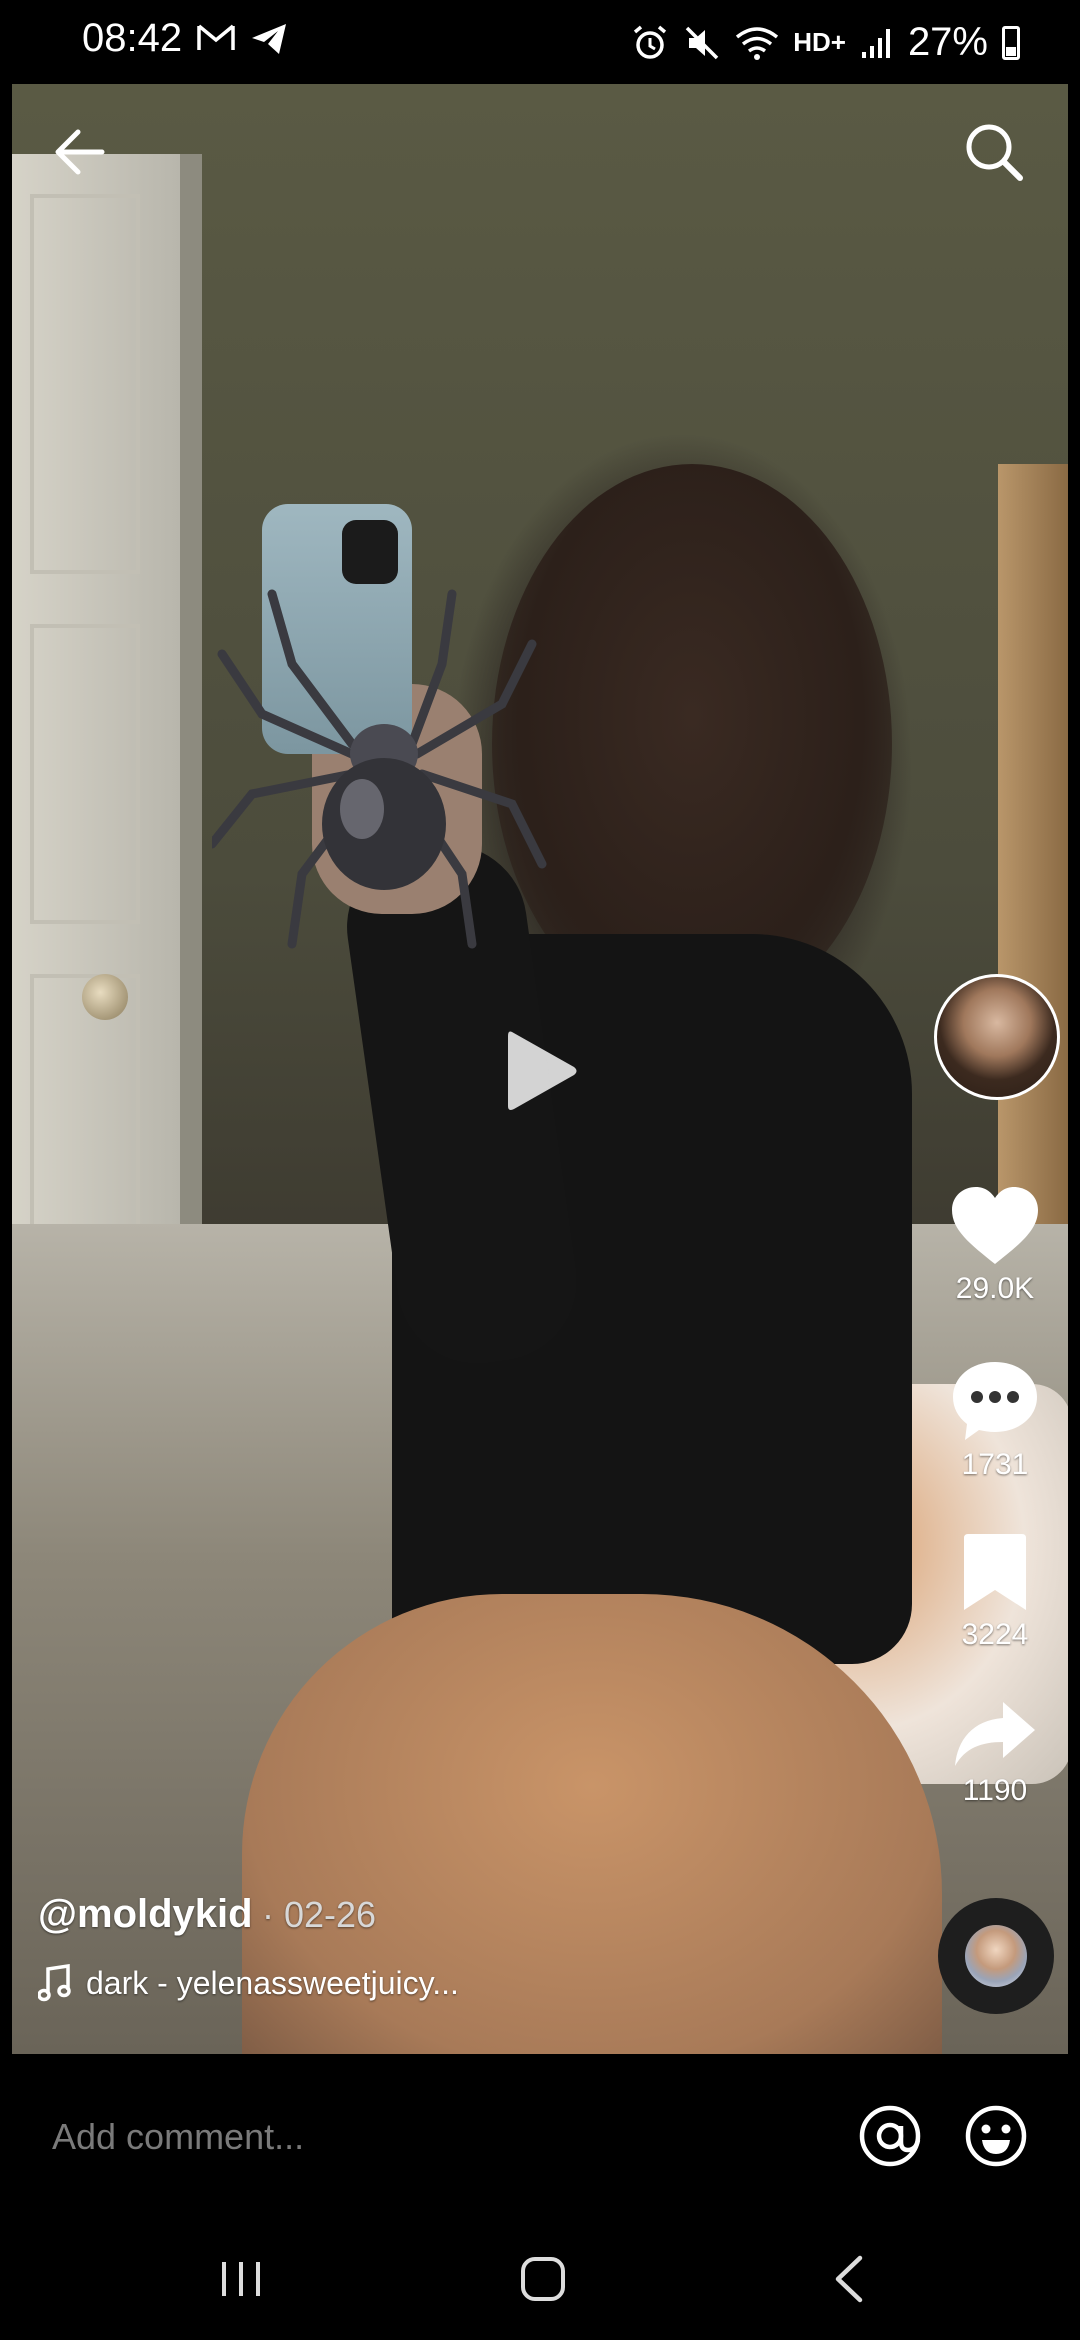 The height and width of the screenshot is (2340, 1080). I want to click on share-arrow-icon, so click(995, 1734).